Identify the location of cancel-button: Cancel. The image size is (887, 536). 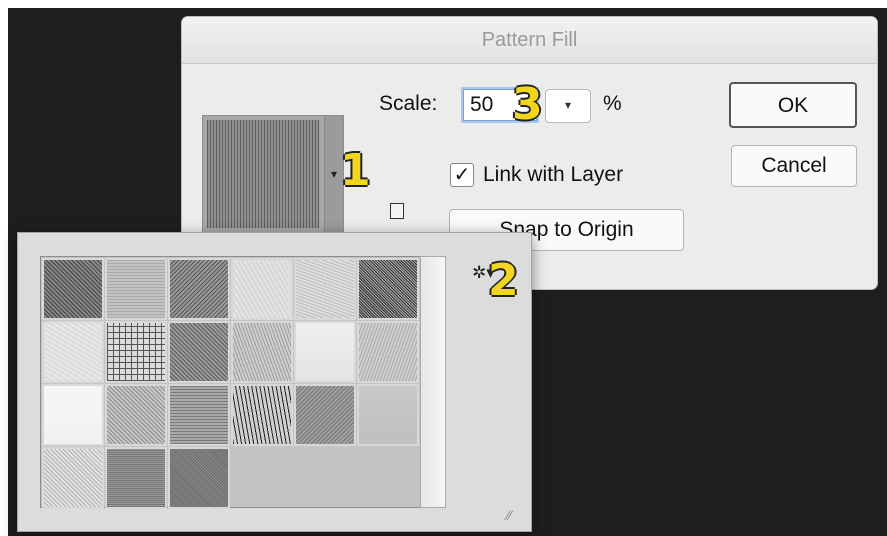
(794, 166).